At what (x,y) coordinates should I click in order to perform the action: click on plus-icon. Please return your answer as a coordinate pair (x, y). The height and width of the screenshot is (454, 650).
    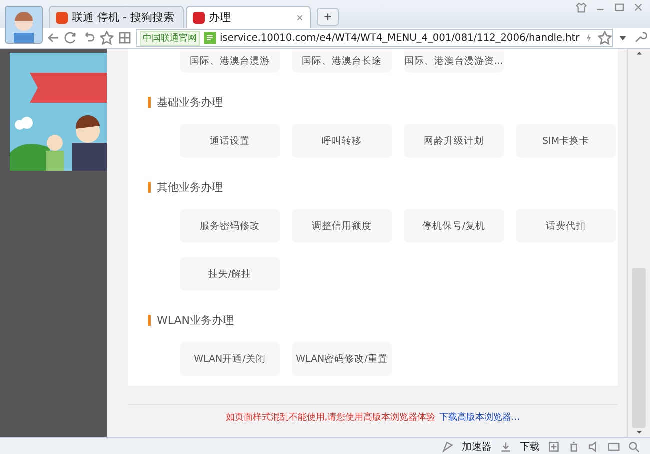
    Looking at the image, I should click on (328, 17).